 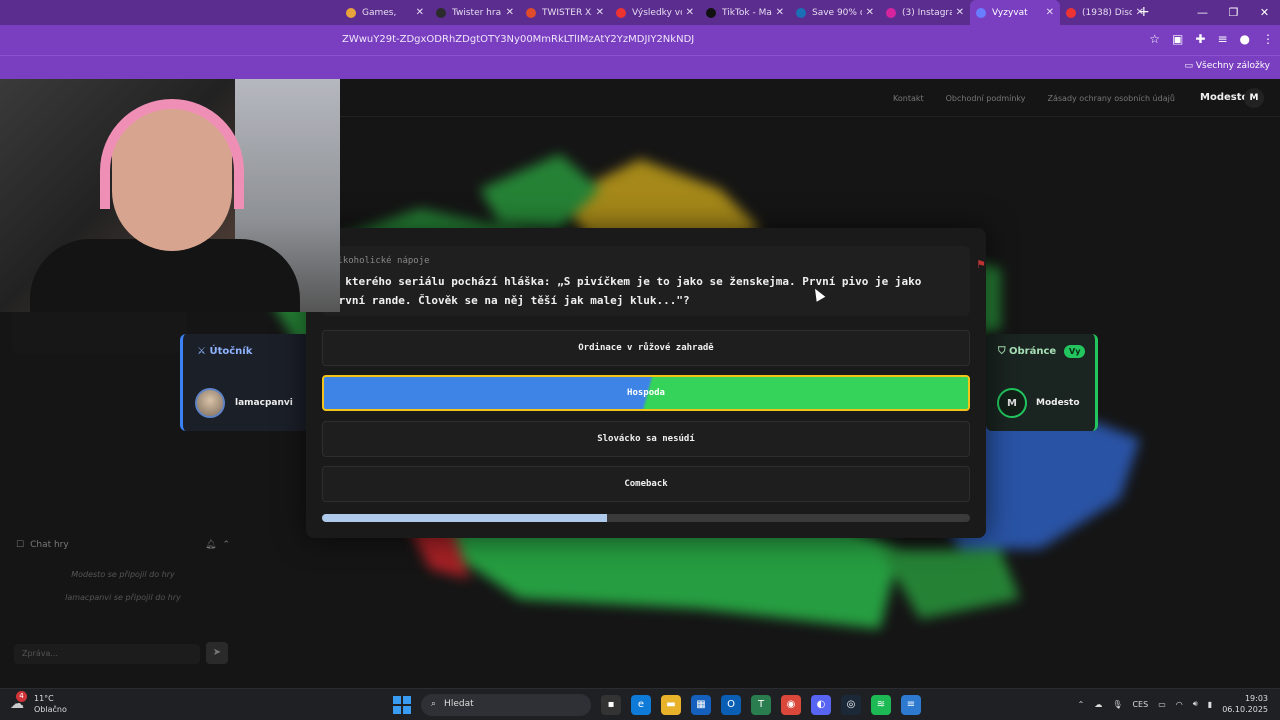 What do you see at coordinates (1224, 97) in the screenshot?
I see `nav-username: Modesto` at bounding box center [1224, 97].